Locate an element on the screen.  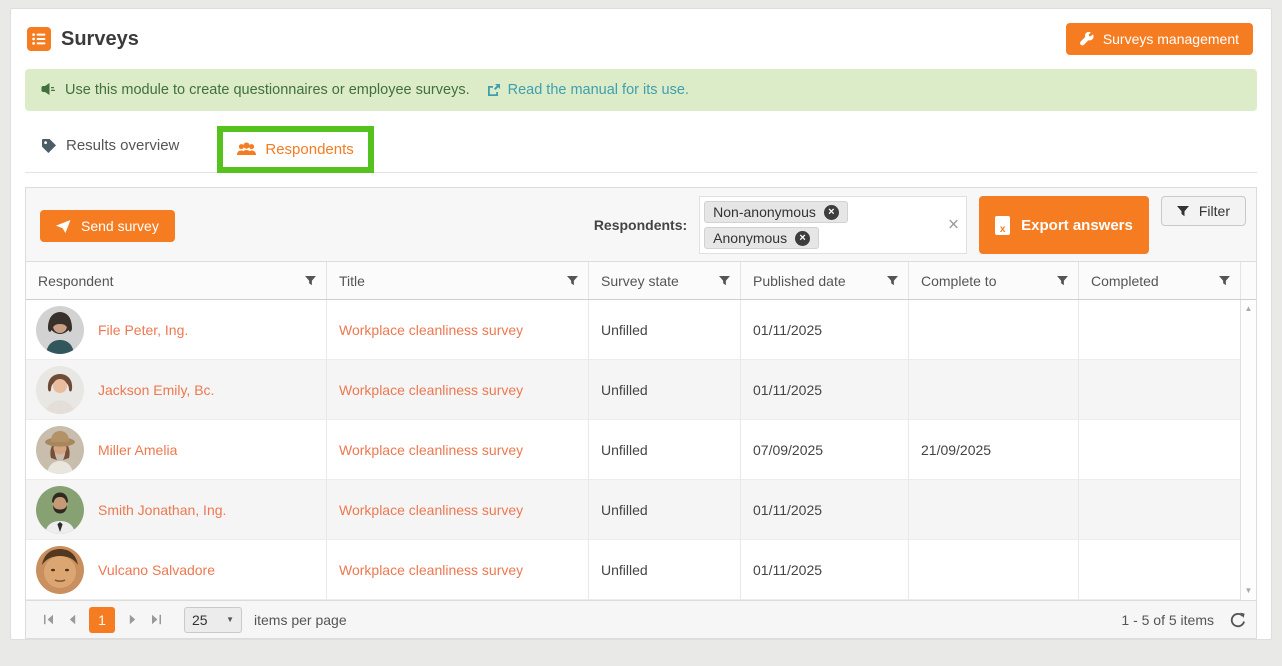
pager-last-icon is located at coordinates (156, 620).